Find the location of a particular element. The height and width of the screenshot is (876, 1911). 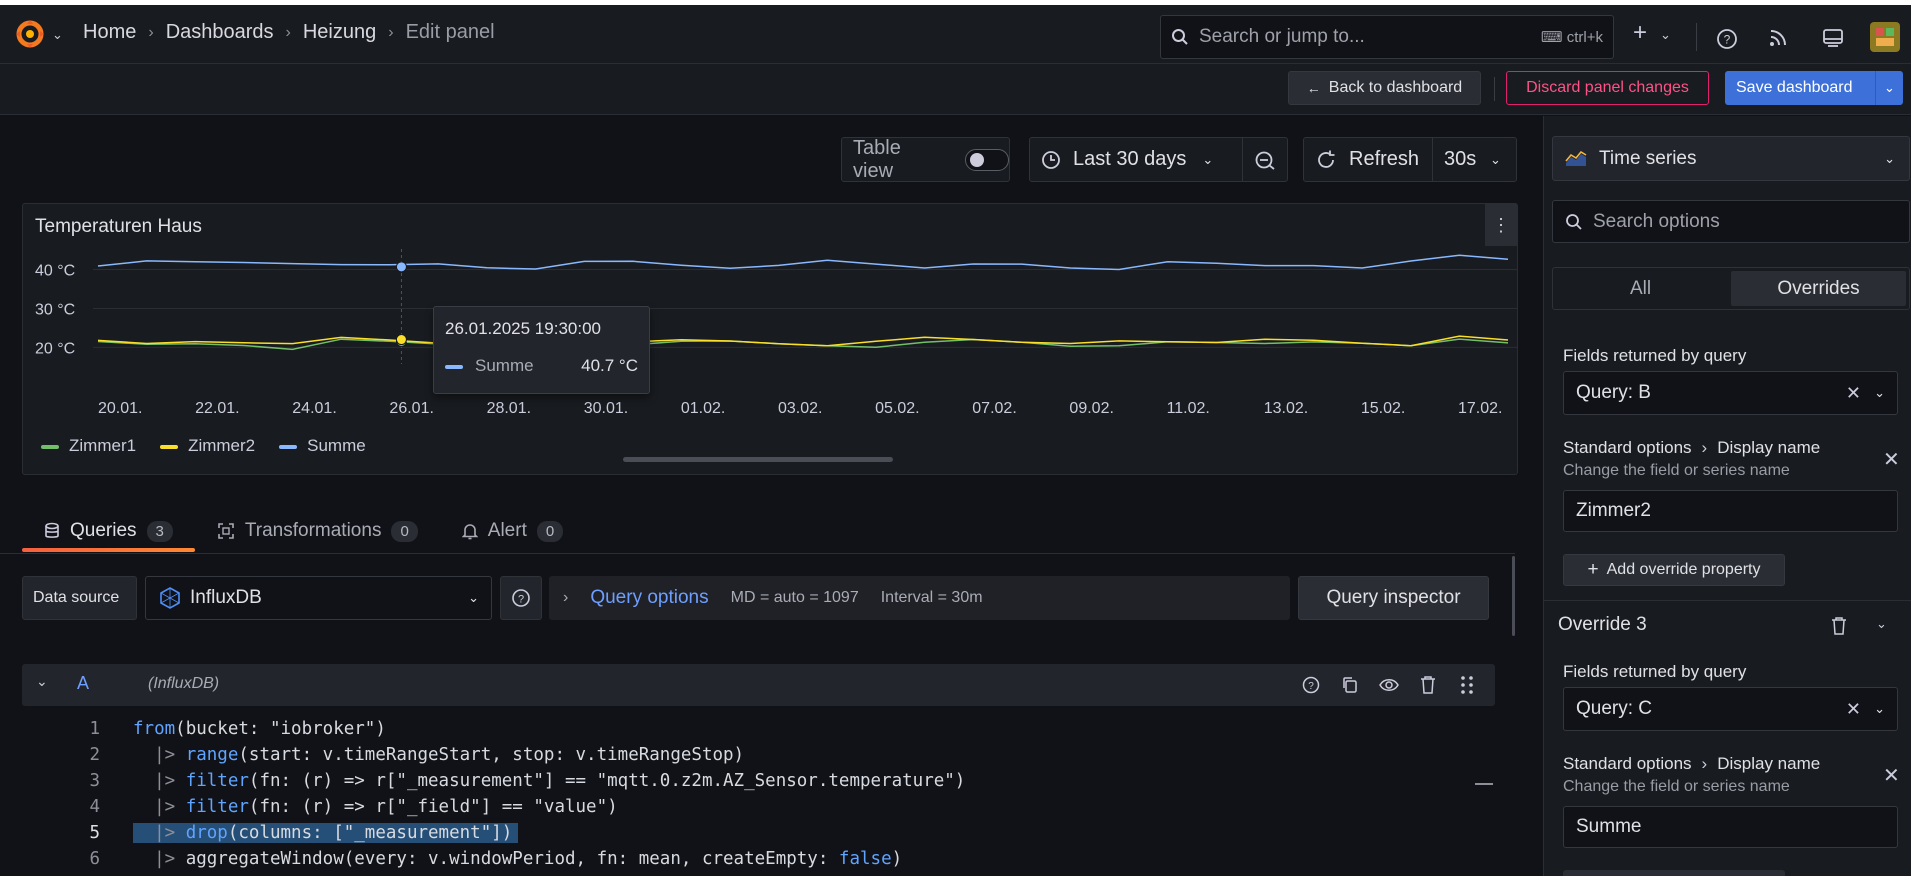

property-description: Change the field or series name is located at coordinates (1676, 786).